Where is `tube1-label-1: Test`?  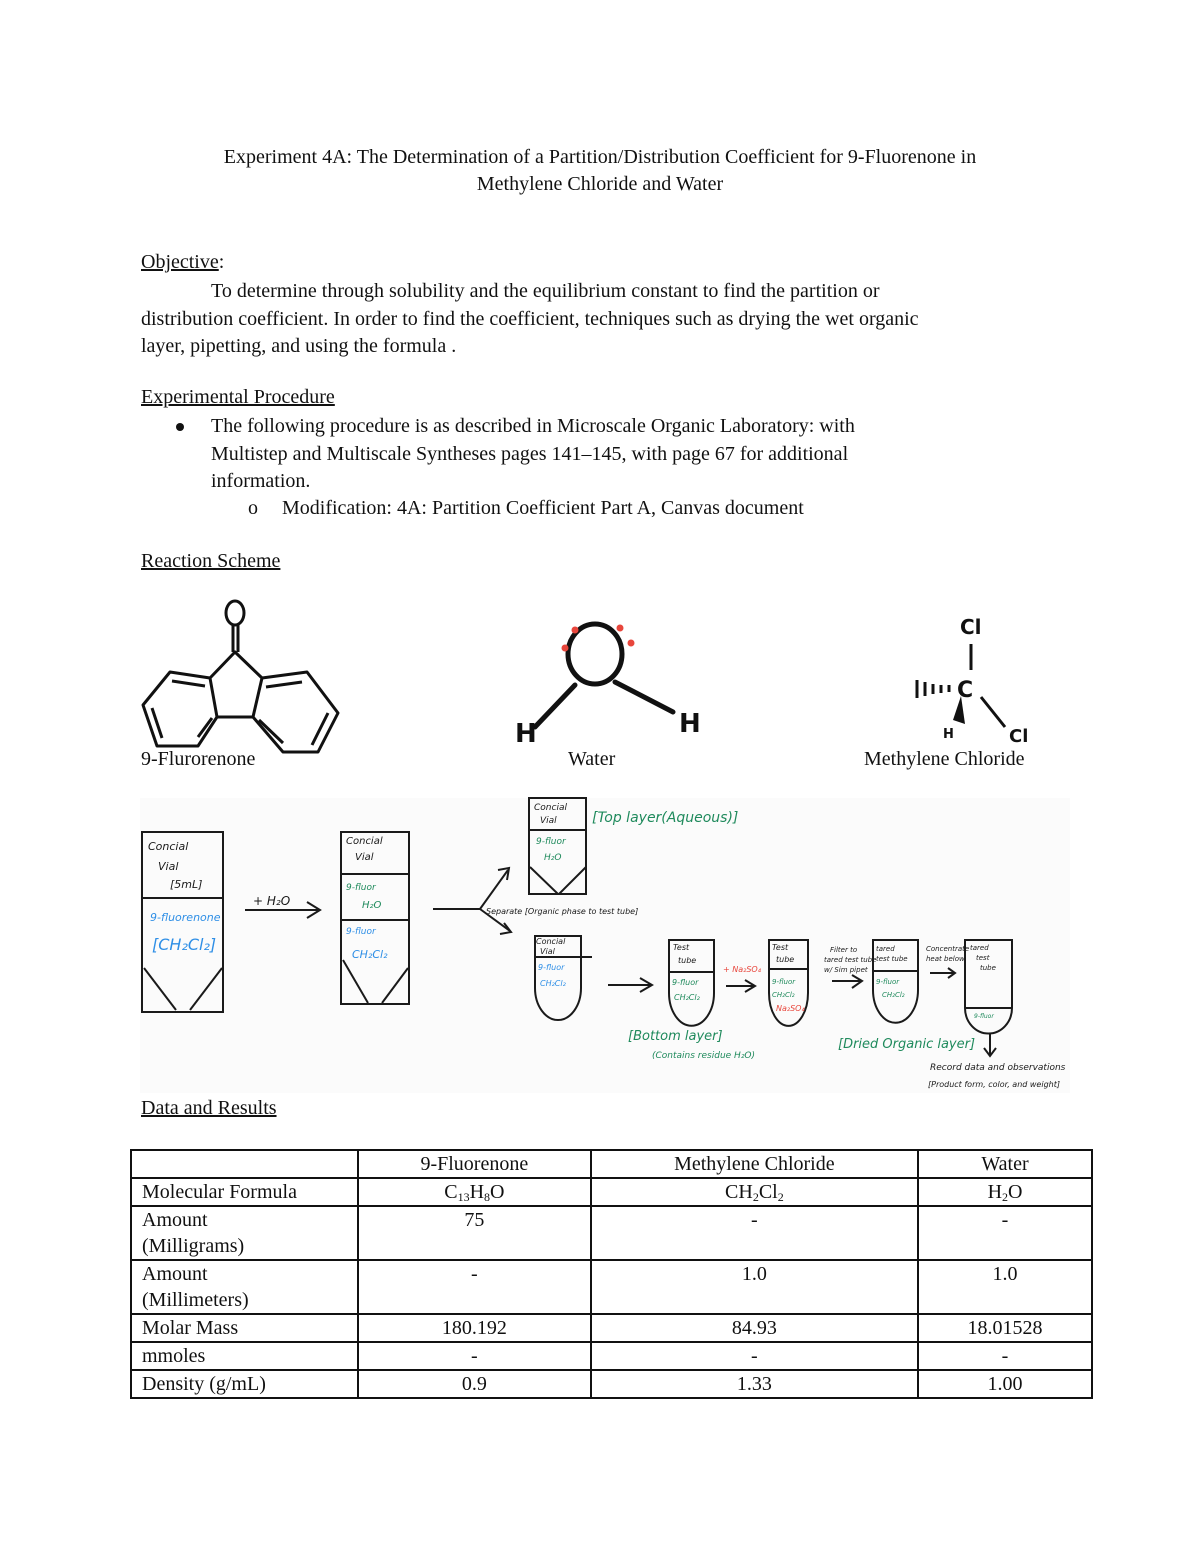
tube1-label-1: Test is located at coordinates (681, 947).